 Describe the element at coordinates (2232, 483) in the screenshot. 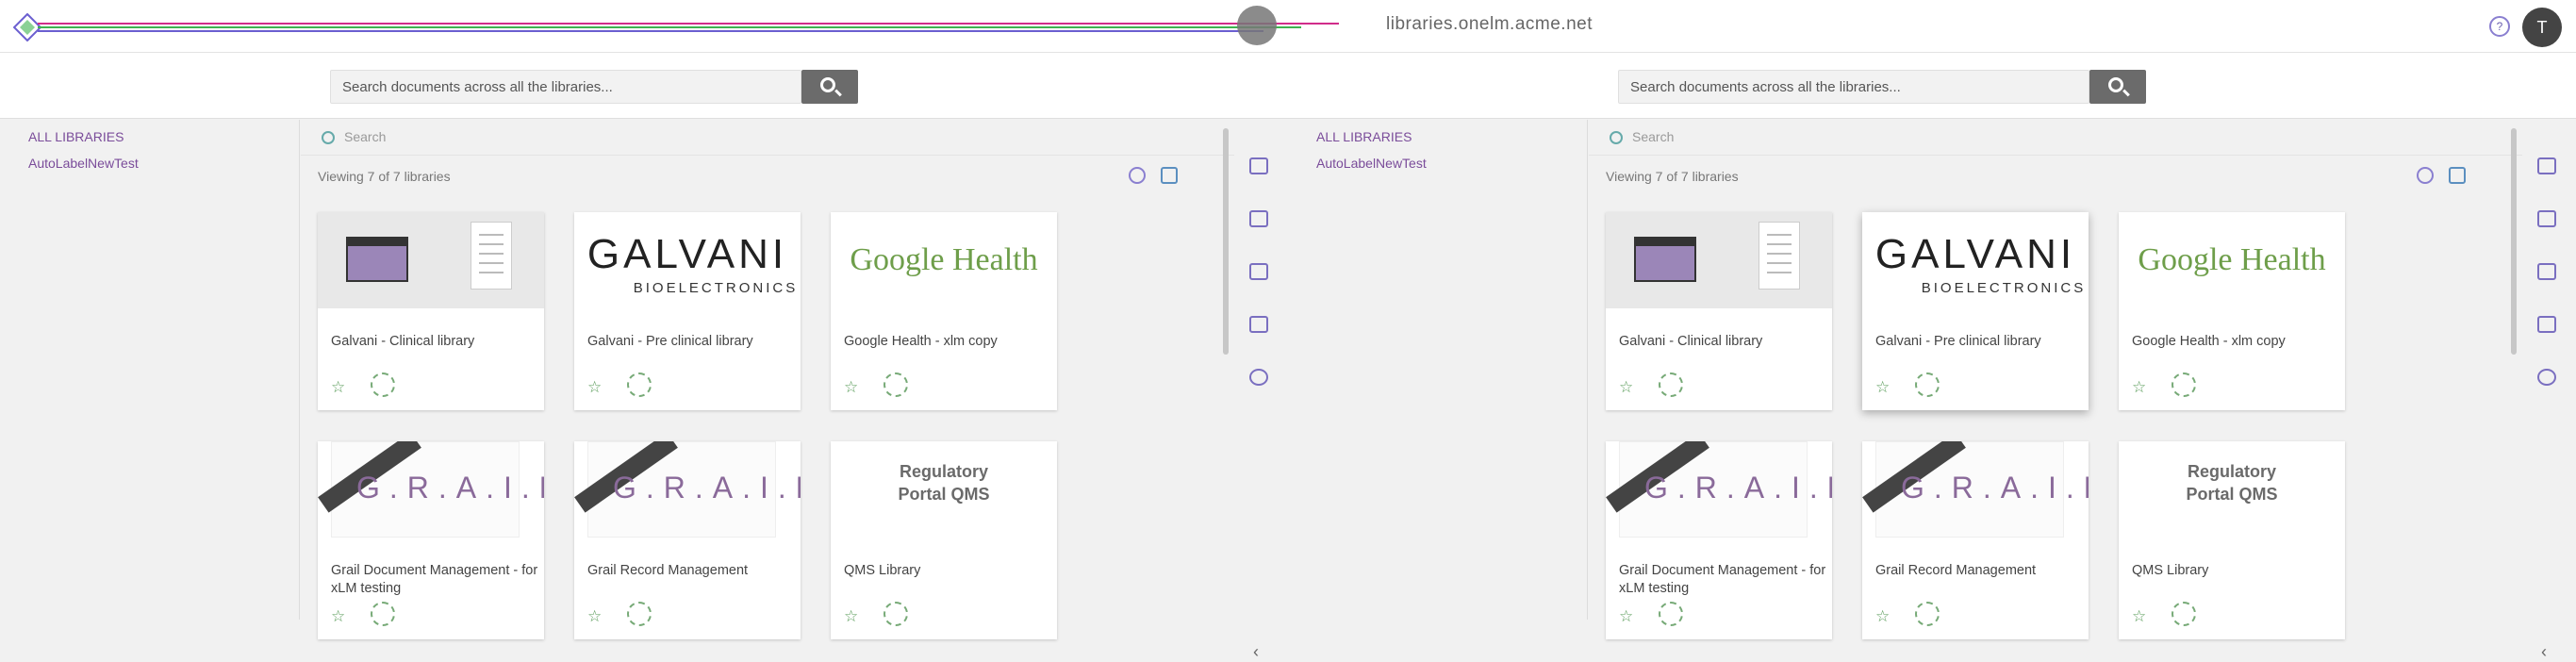

I see `qms-logo-text: Regulatory Portal QMS` at that location.